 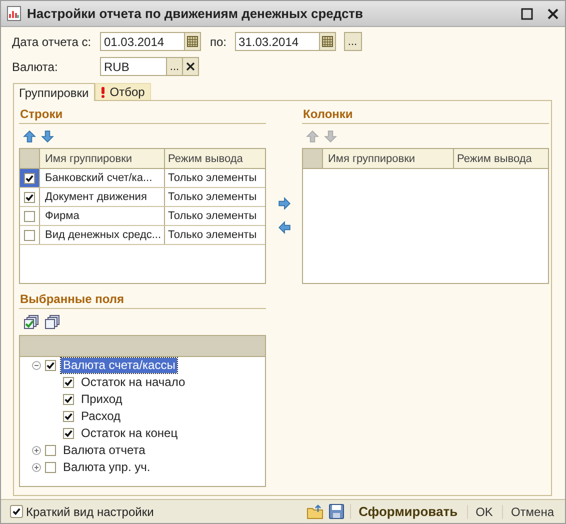 I want to click on tree-item: Приход, so click(x=101, y=399).